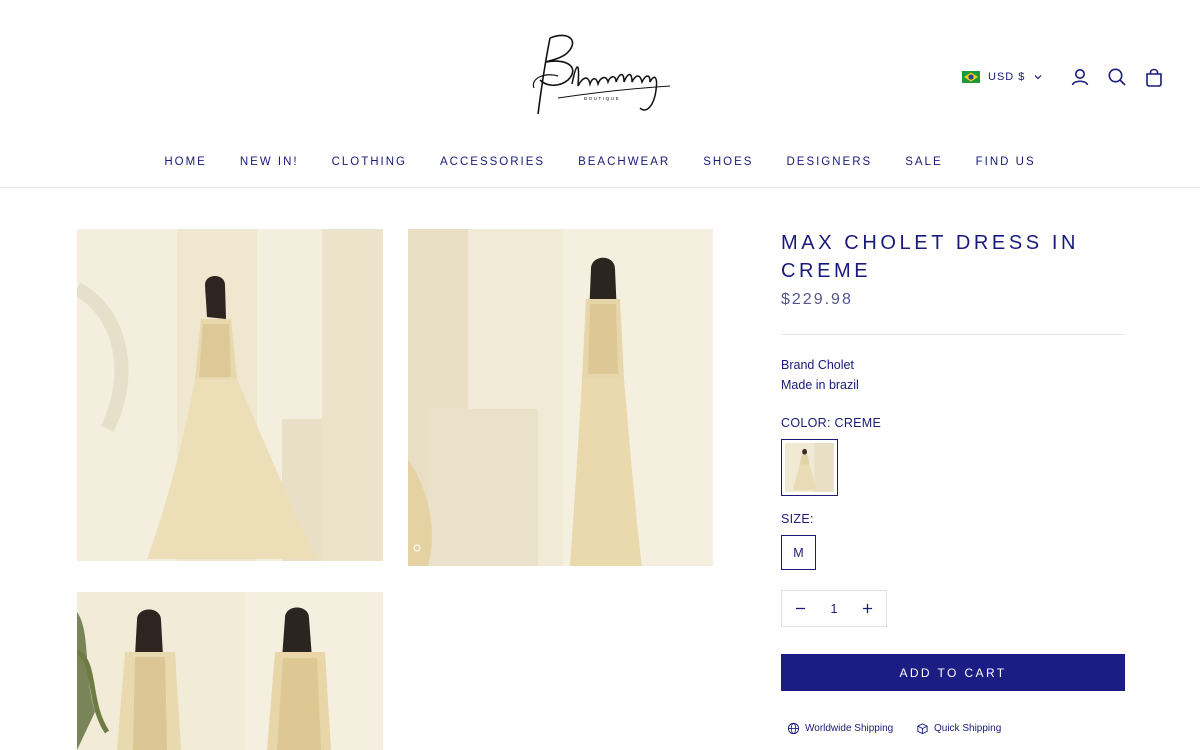 Image resolution: width=1200 pixels, height=750 pixels. Describe the element at coordinates (817, 365) in the screenshot. I see `brand-text: Brand Cholet` at that location.